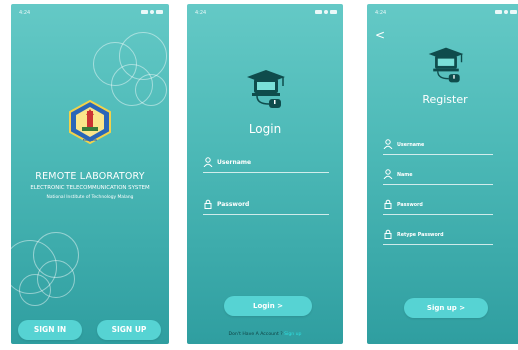 This screenshot has width=518, height=350. I want to click on sign-in-button: SIGN IN, so click(50, 330).